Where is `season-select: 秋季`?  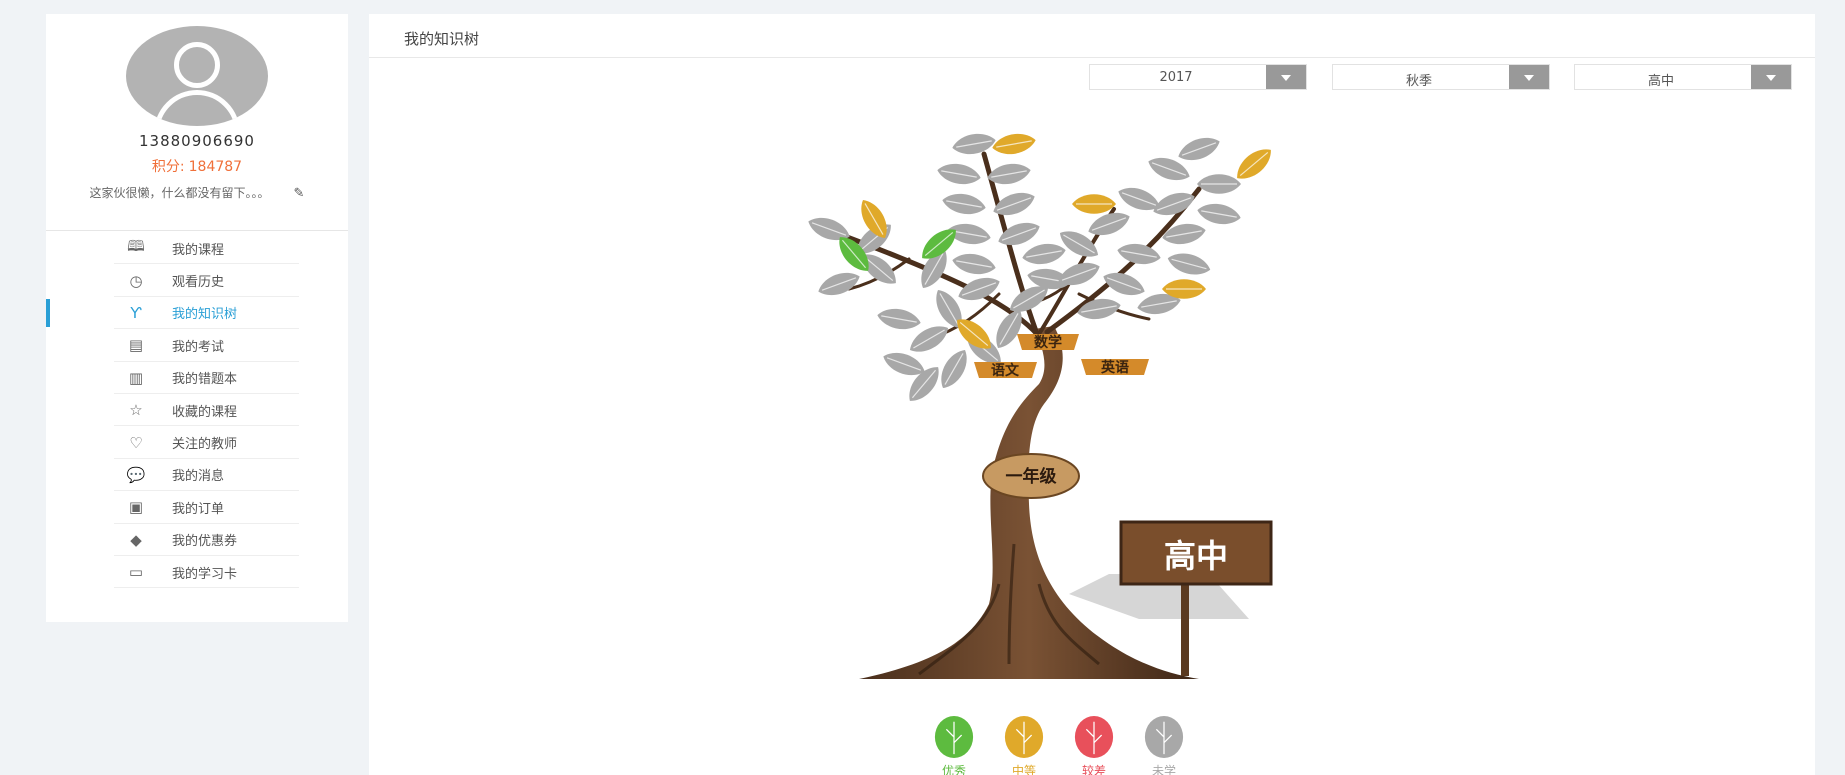 season-select: 秋季 is located at coordinates (1441, 77).